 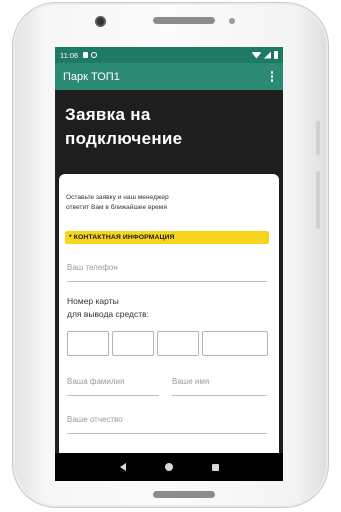 What do you see at coordinates (167, 424) in the screenshot?
I see `patronymic-field: Ваше отчество` at bounding box center [167, 424].